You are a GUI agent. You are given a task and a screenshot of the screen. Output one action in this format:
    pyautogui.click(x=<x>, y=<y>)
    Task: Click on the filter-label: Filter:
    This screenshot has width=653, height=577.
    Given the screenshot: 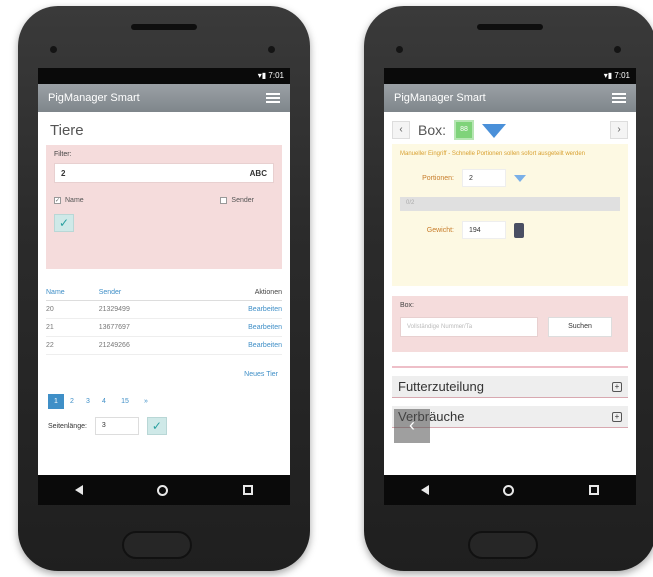 What is the action you would take?
    pyautogui.click(x=63, y=154)
    